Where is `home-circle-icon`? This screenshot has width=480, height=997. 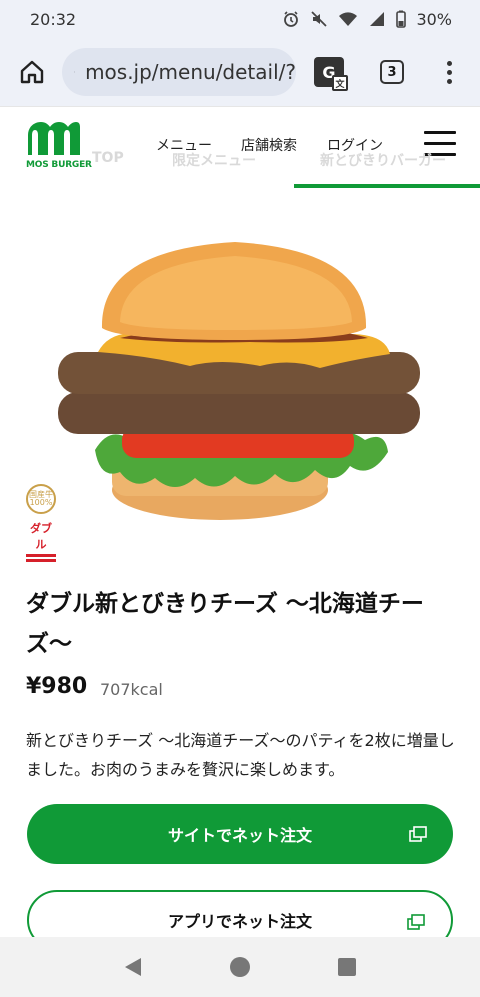
home-circle-icon is located at coordinates (240, 967).